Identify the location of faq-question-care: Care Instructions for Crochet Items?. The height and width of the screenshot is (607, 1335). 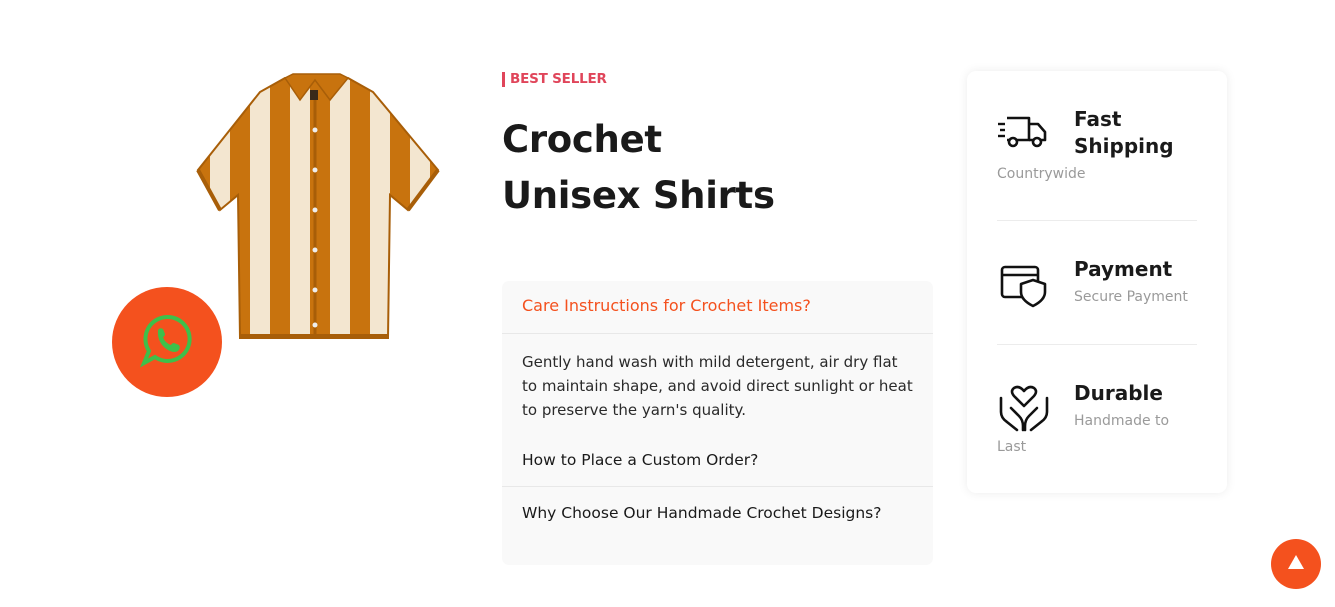
(717, 307).